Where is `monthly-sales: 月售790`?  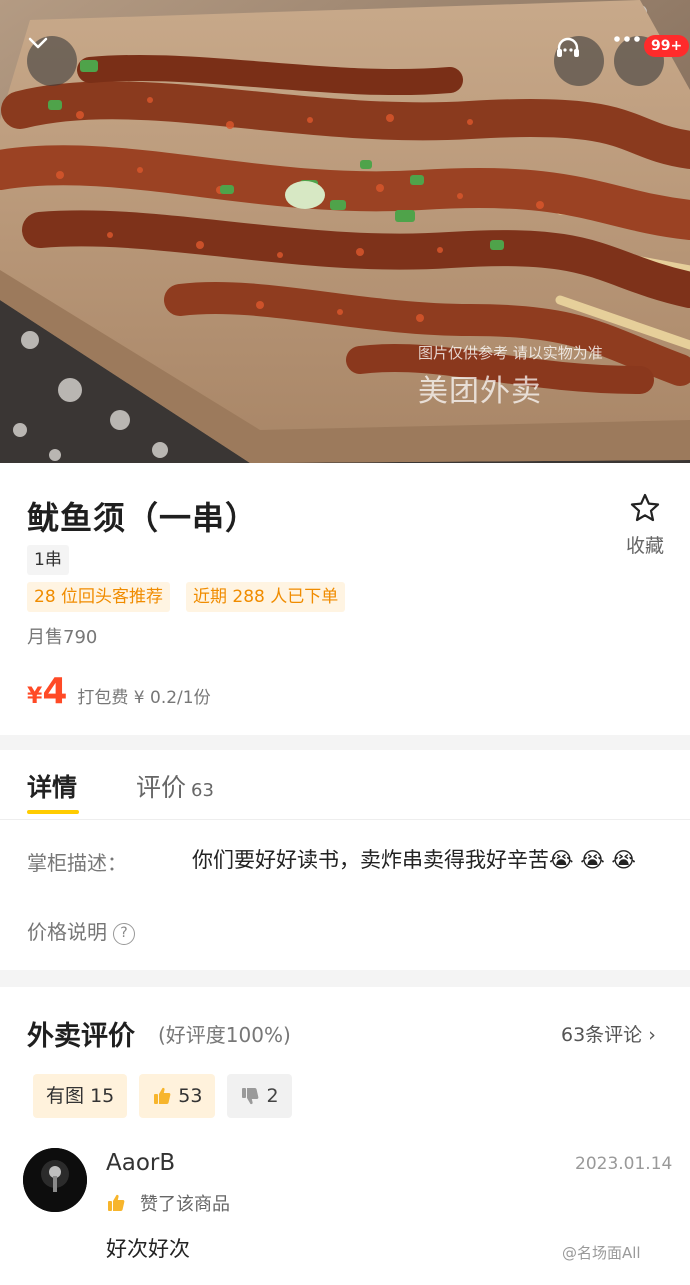
monthly-sales: 月售790 is located at coordinates (62, 637).